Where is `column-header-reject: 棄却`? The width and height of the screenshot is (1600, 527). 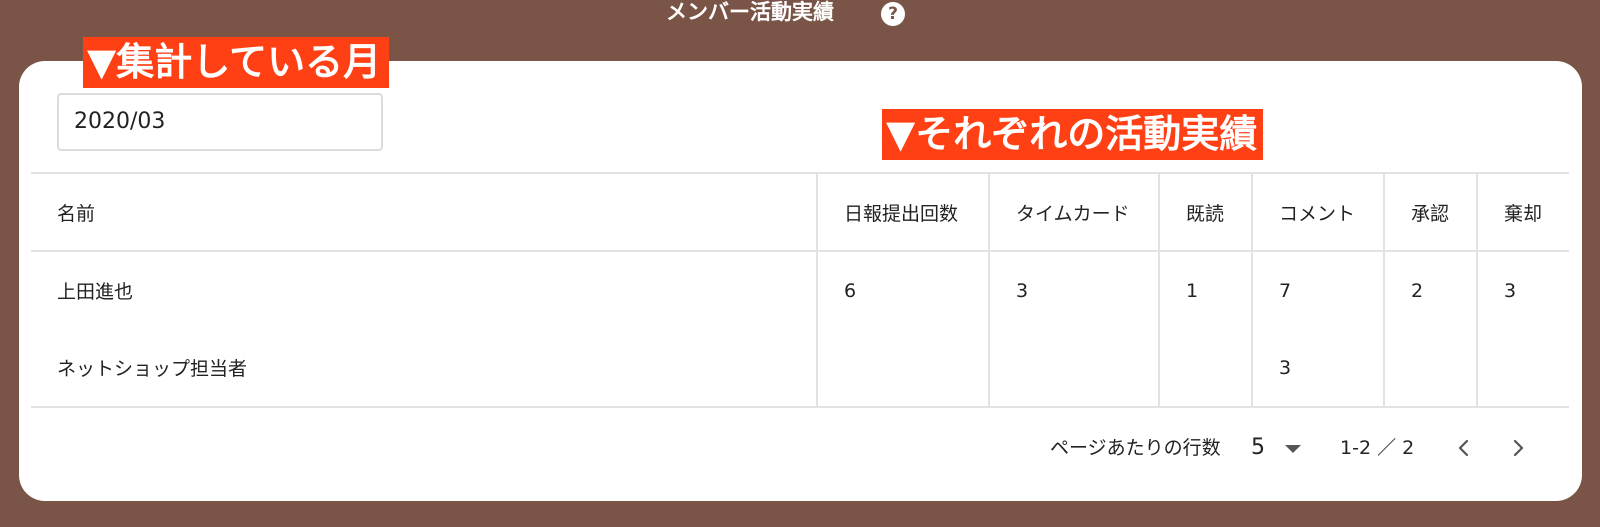 column-header-reject: 棄却 is located at coordinates (1522, 212).